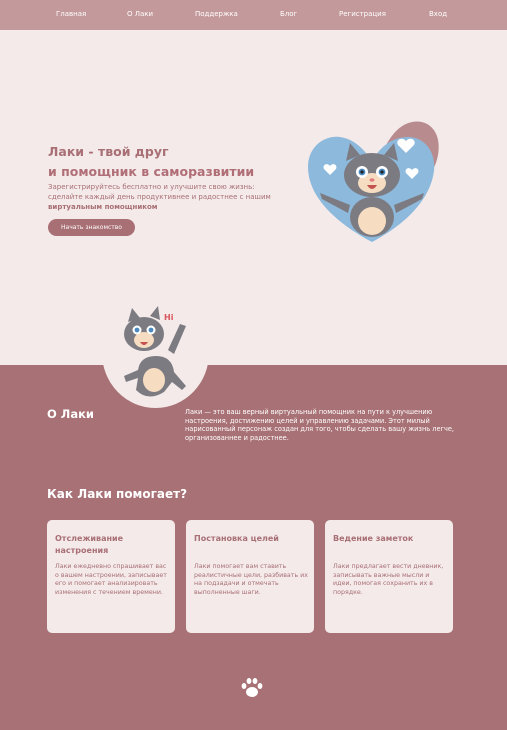 The height and width of the screenshot is (730, 507). Describe the element at coordinates (438, 14) in the screenshot. I see `nav-item-login: Вход` at that location.